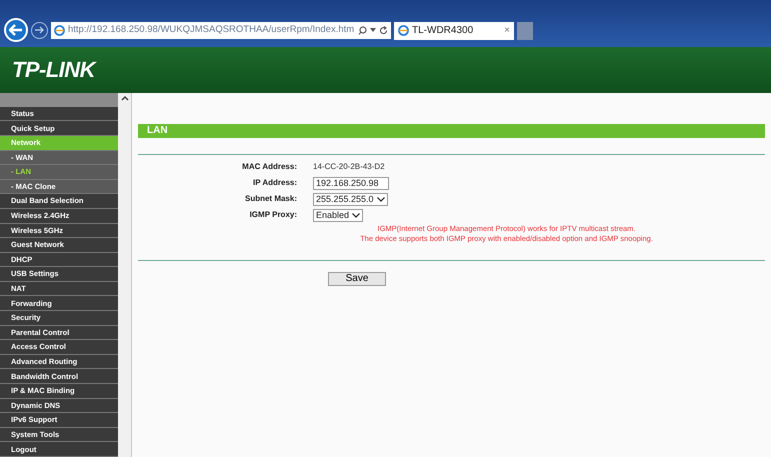  What do you see at coordinates (157, 131) in the screenshot?
I see `section-title: LAN` at bounding box center [157, 131].